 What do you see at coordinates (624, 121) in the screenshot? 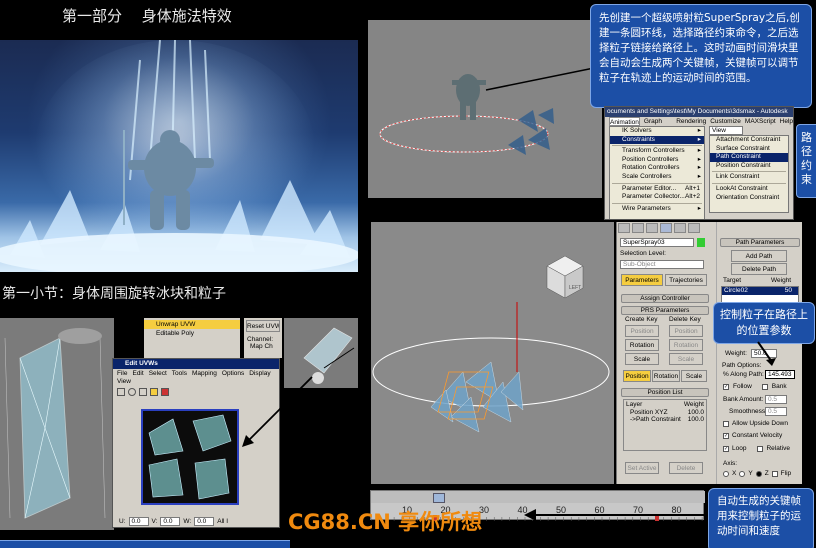
I see `menubar-item: Animation` at bounding box center [624, 121].